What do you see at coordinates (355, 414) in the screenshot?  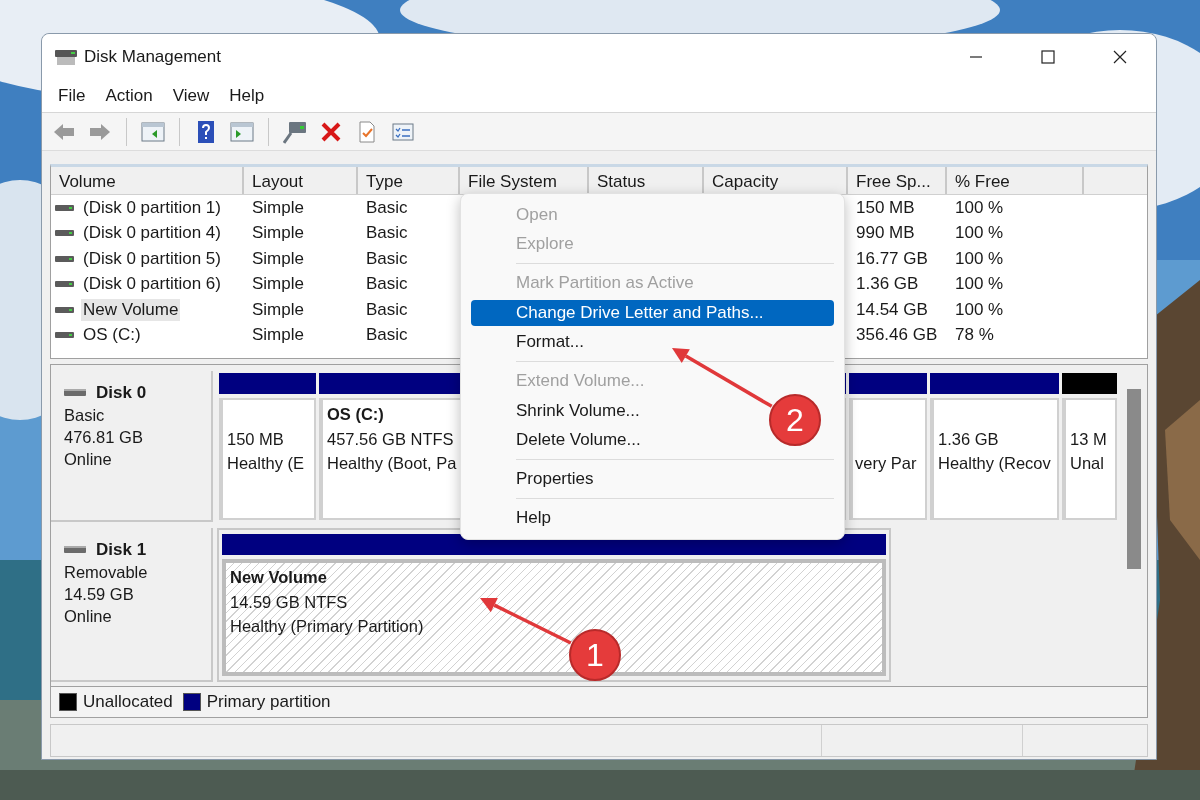 I see `partition-label: OS (C:)` at bounding box center [355, 414].